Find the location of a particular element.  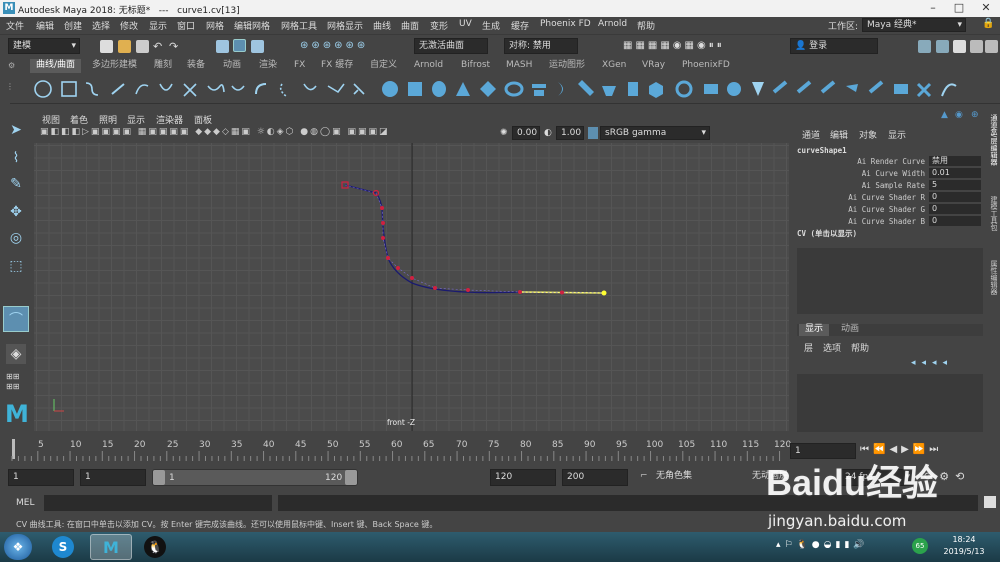

vp-menu-show: 显示 is located at coordinates (136, 119).